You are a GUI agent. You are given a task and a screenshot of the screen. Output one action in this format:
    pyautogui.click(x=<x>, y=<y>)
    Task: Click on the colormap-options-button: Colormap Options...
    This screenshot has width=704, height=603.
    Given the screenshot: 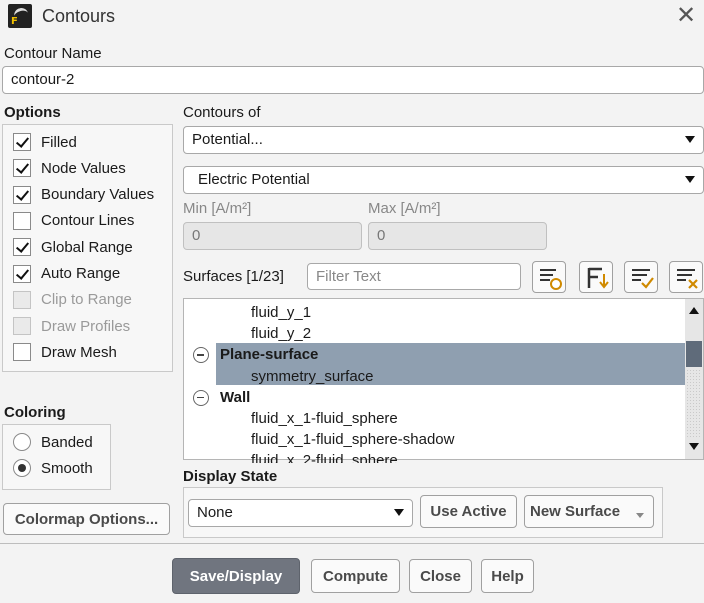 What is the action you would take?
    pyautogui.click(x=86, y=519)
    